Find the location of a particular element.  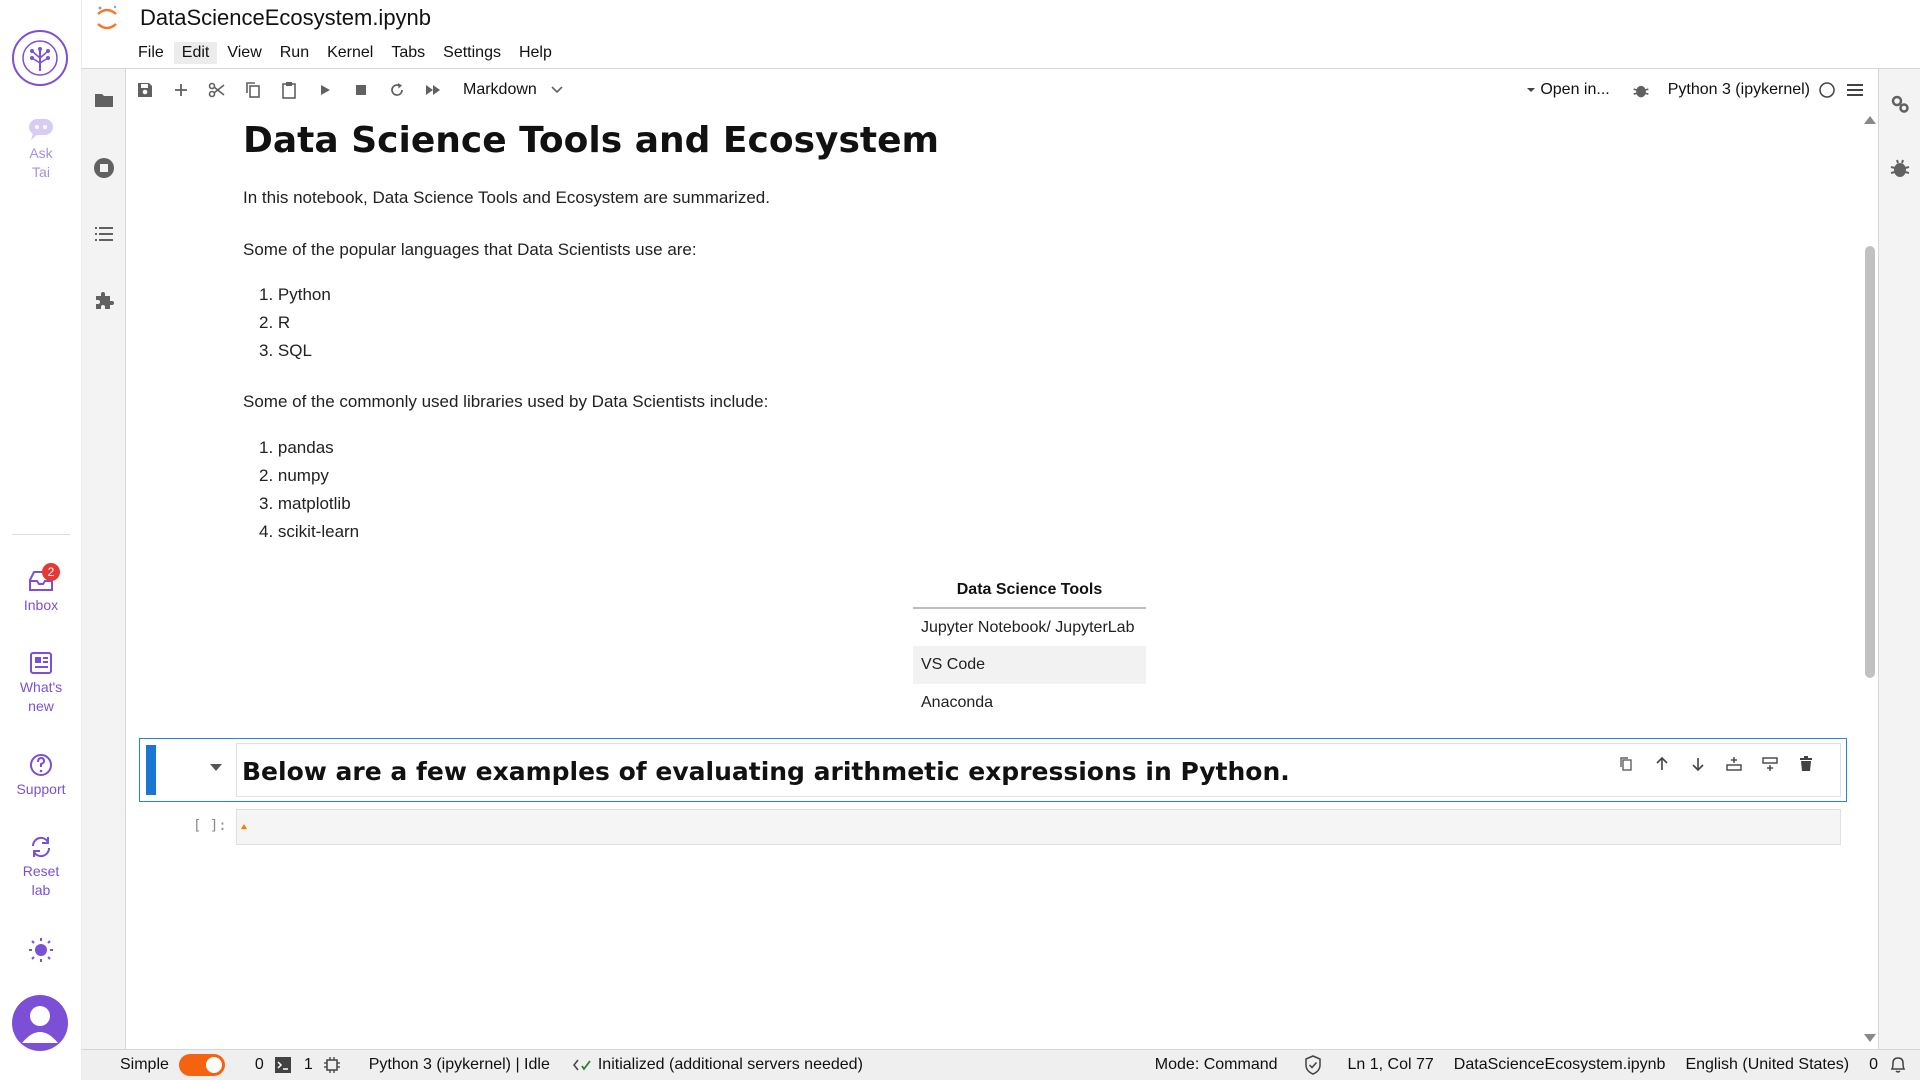

debugger-toggle-icon is located at coordinates (1641, 90).